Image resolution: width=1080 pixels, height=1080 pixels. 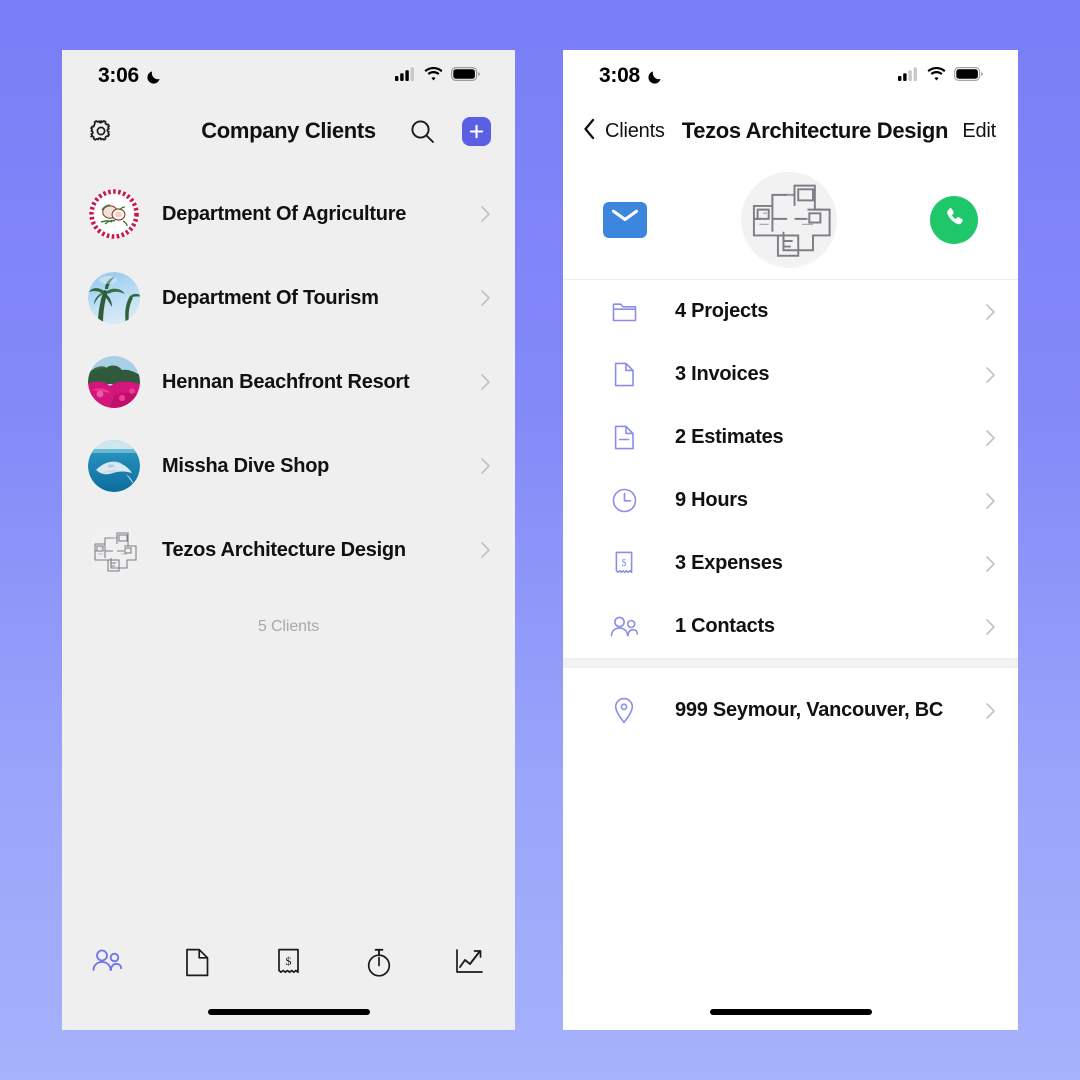 I want to click on estimate-document-icon, so click(x=624, y=437).